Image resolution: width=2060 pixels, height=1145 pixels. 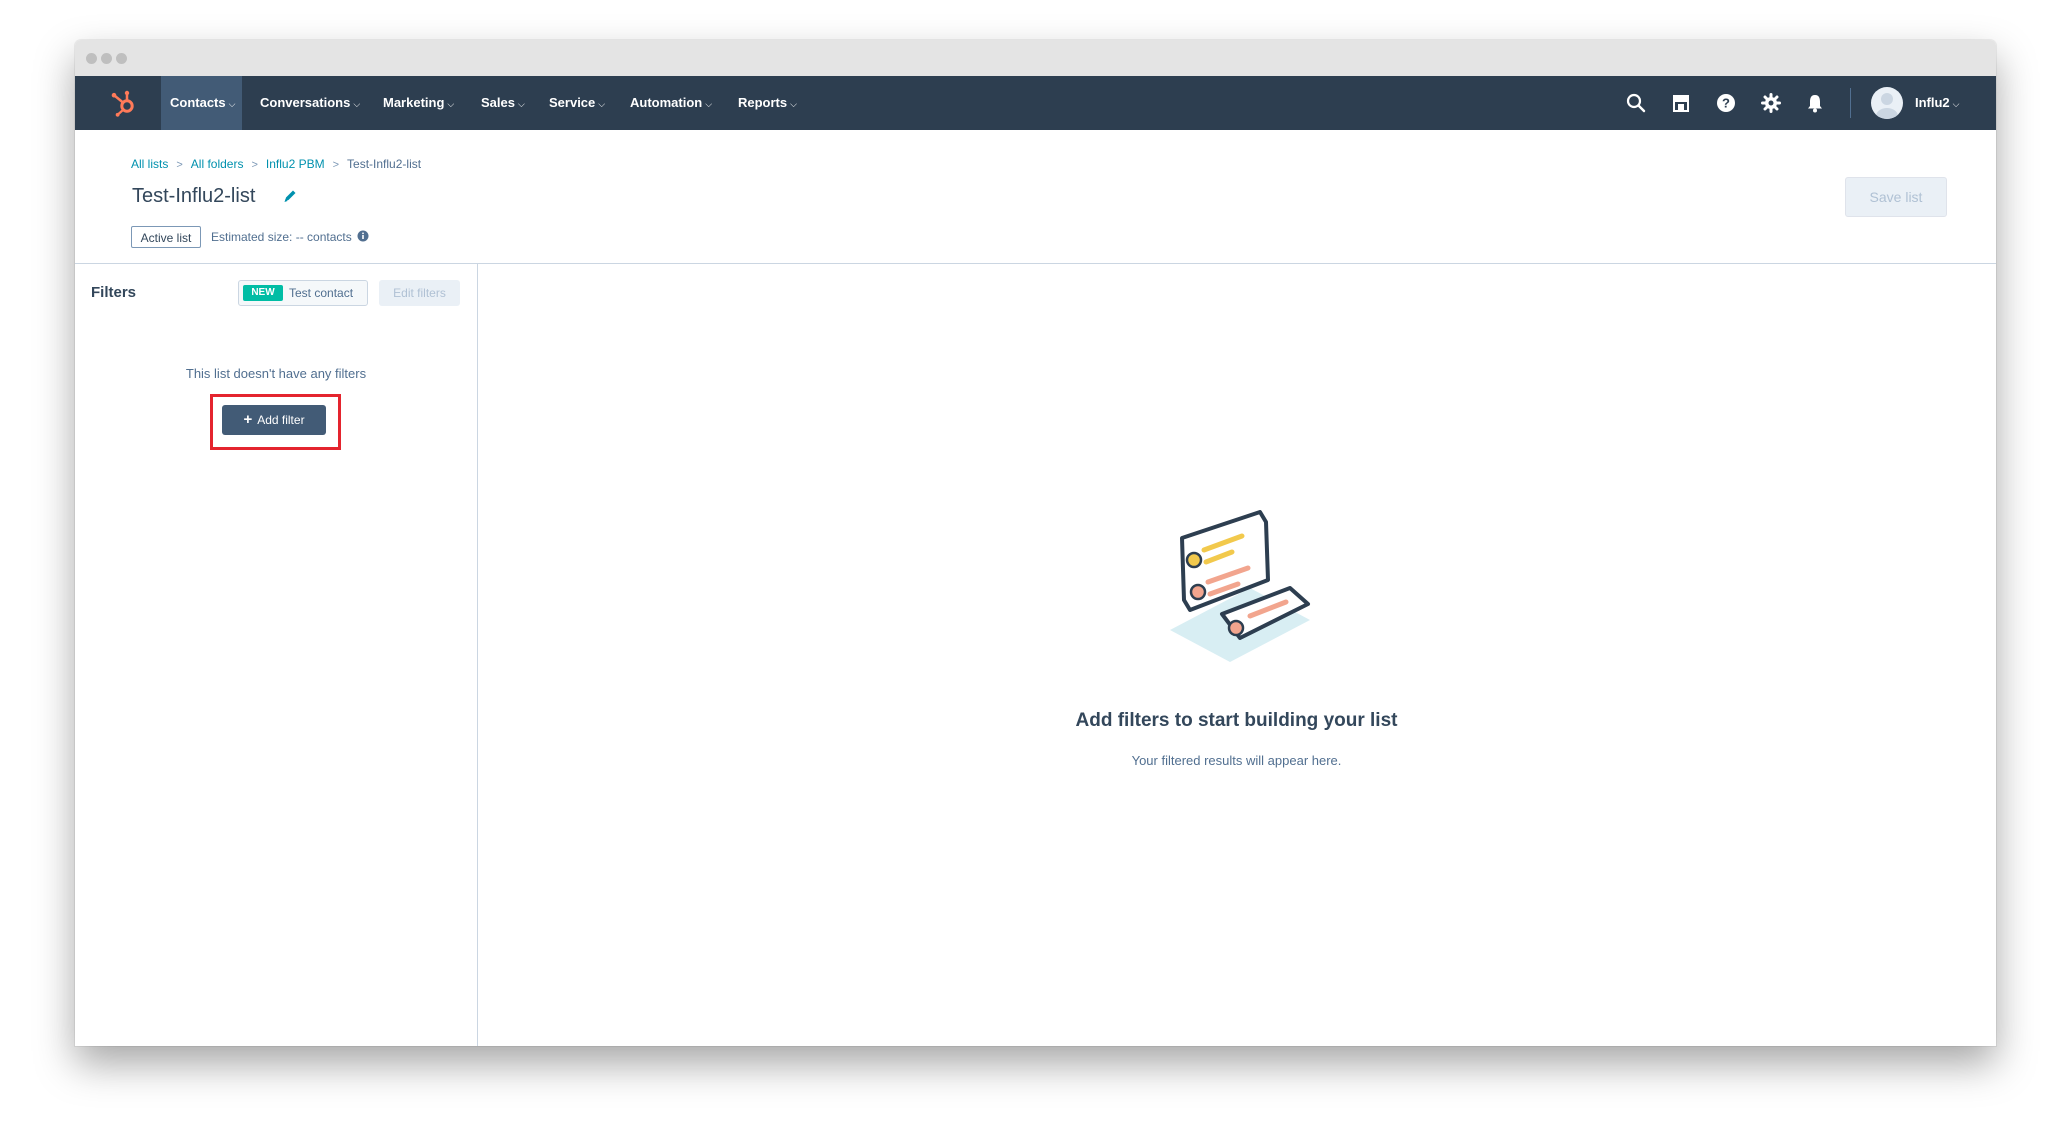 I want to click on filters-title: Filters, so click(x=114, y=292).